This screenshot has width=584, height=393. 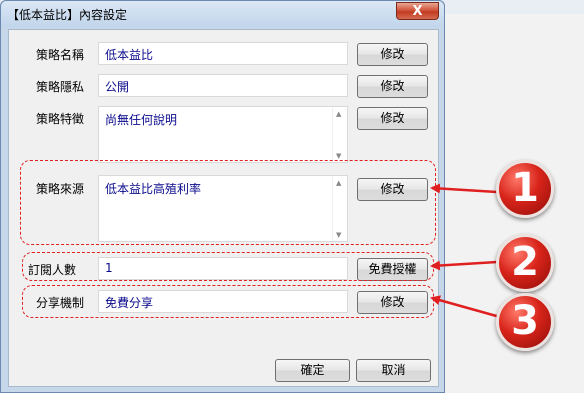 What do you see at coordinates (525, 322) in the screenshot?
I see `callout-badge-3: 3` at bounding box center [525, 322].